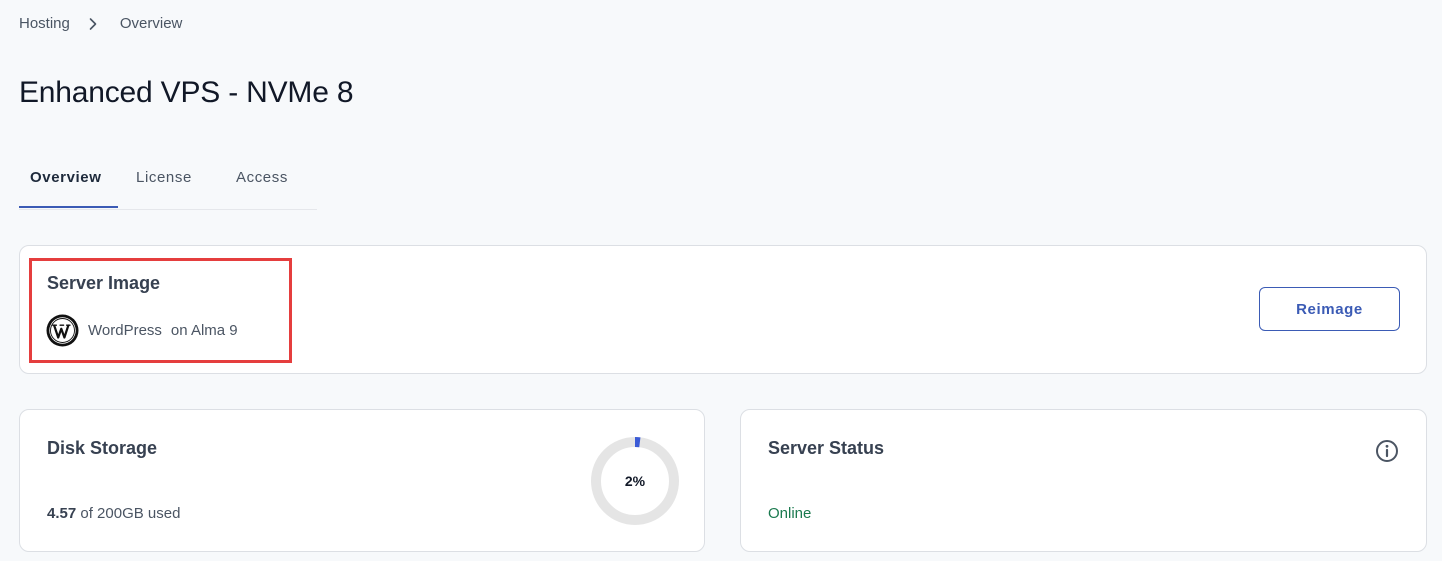  I want to click on server-status-card: Server Status Online, so click(1083, 480).